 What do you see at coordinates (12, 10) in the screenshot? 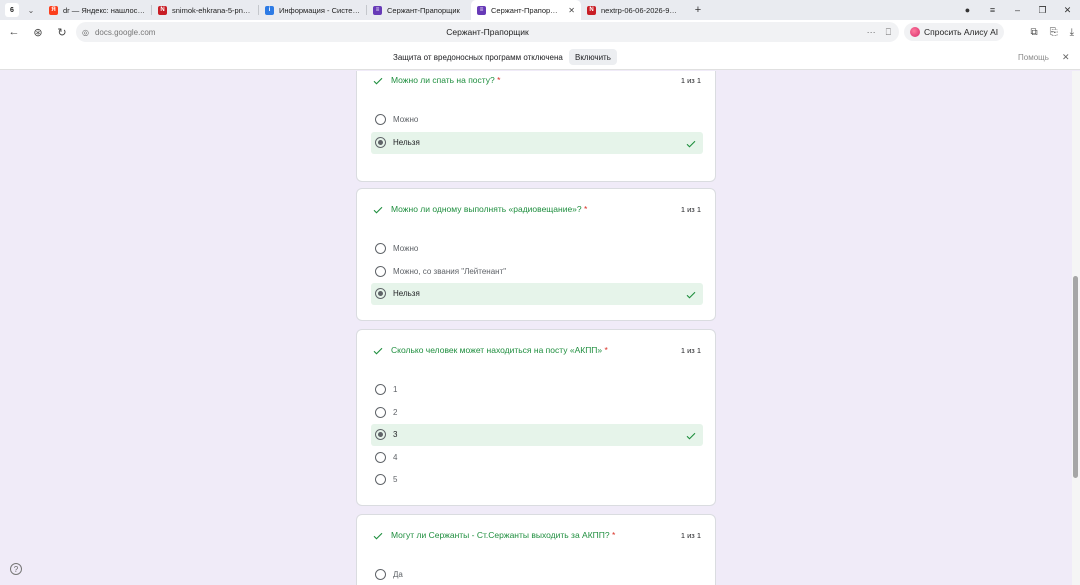
I see `tab-count-badge: 6` at bounding box center [12, 10].